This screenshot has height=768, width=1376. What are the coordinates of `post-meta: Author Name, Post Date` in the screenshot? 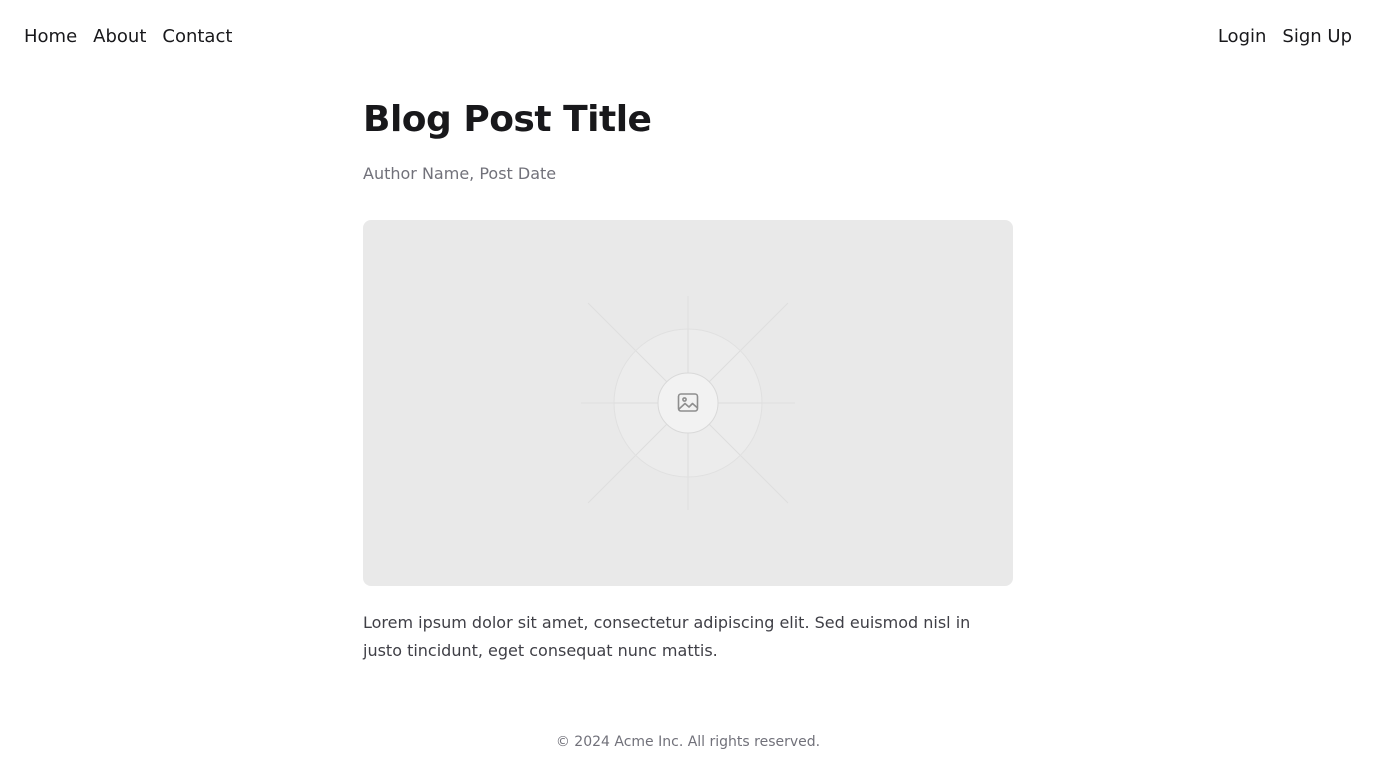 It's located at (460, 173).